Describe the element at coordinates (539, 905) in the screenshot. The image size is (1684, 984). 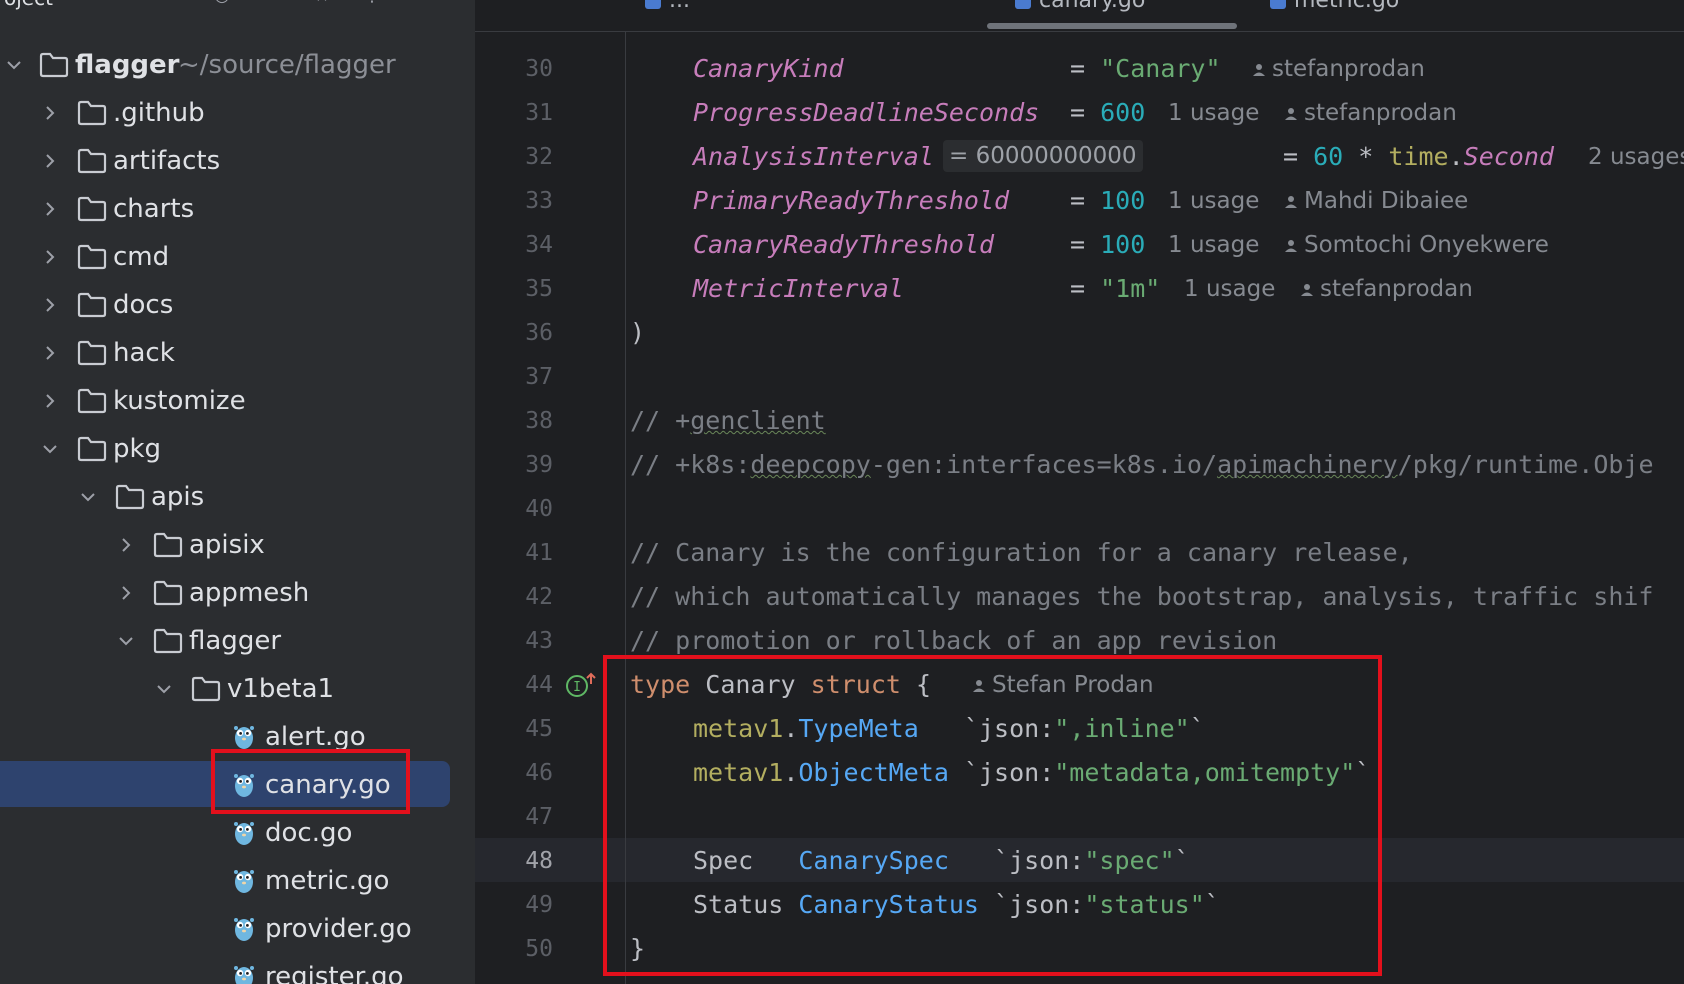
I see `line-number: 49` at that location.